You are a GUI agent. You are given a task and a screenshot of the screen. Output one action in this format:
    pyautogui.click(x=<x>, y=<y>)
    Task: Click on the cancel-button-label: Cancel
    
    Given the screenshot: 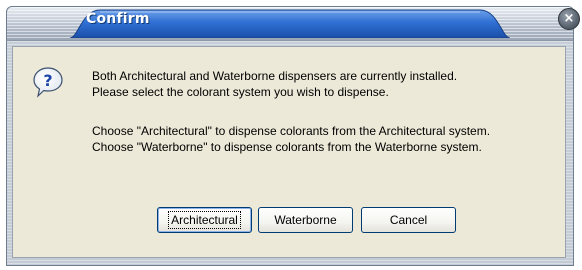 What is the action you would take?
    pyautogui.click(x=408, y=220)
    